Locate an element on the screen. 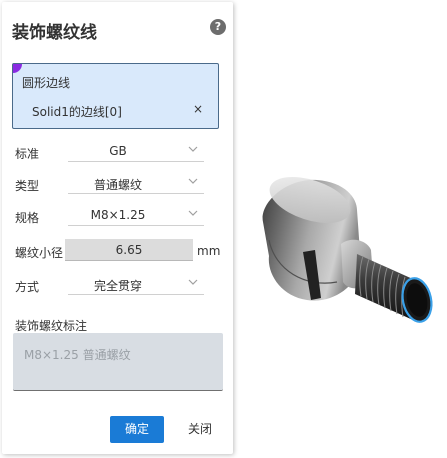 This screenshot has width=447, height=458. method-label: 方式 is located at coordinates (27, 287).